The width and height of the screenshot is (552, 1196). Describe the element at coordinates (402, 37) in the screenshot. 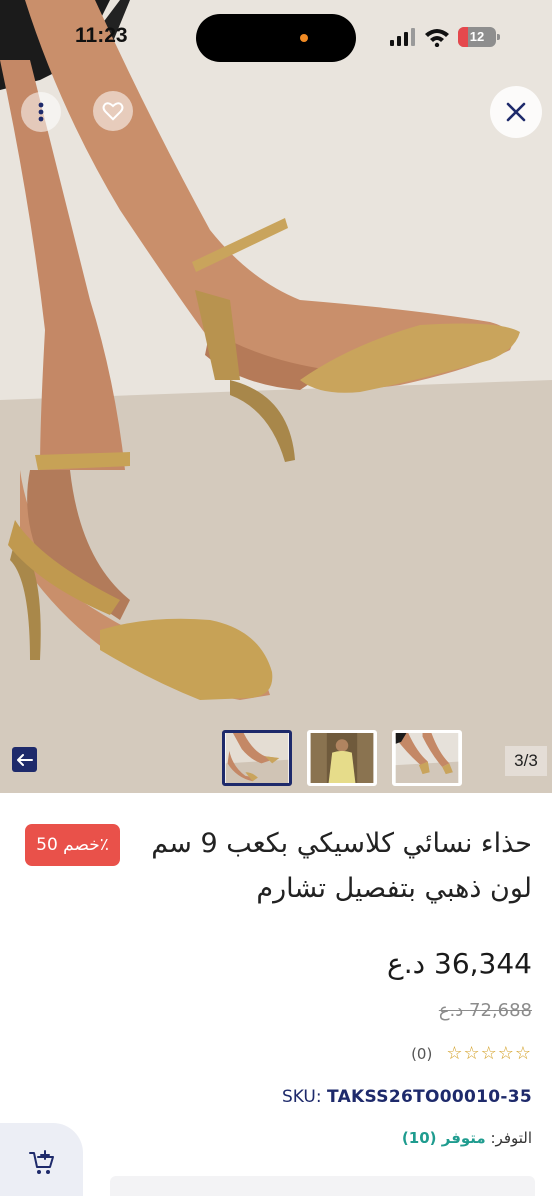

I see `cellular-signal-icon` at that location.